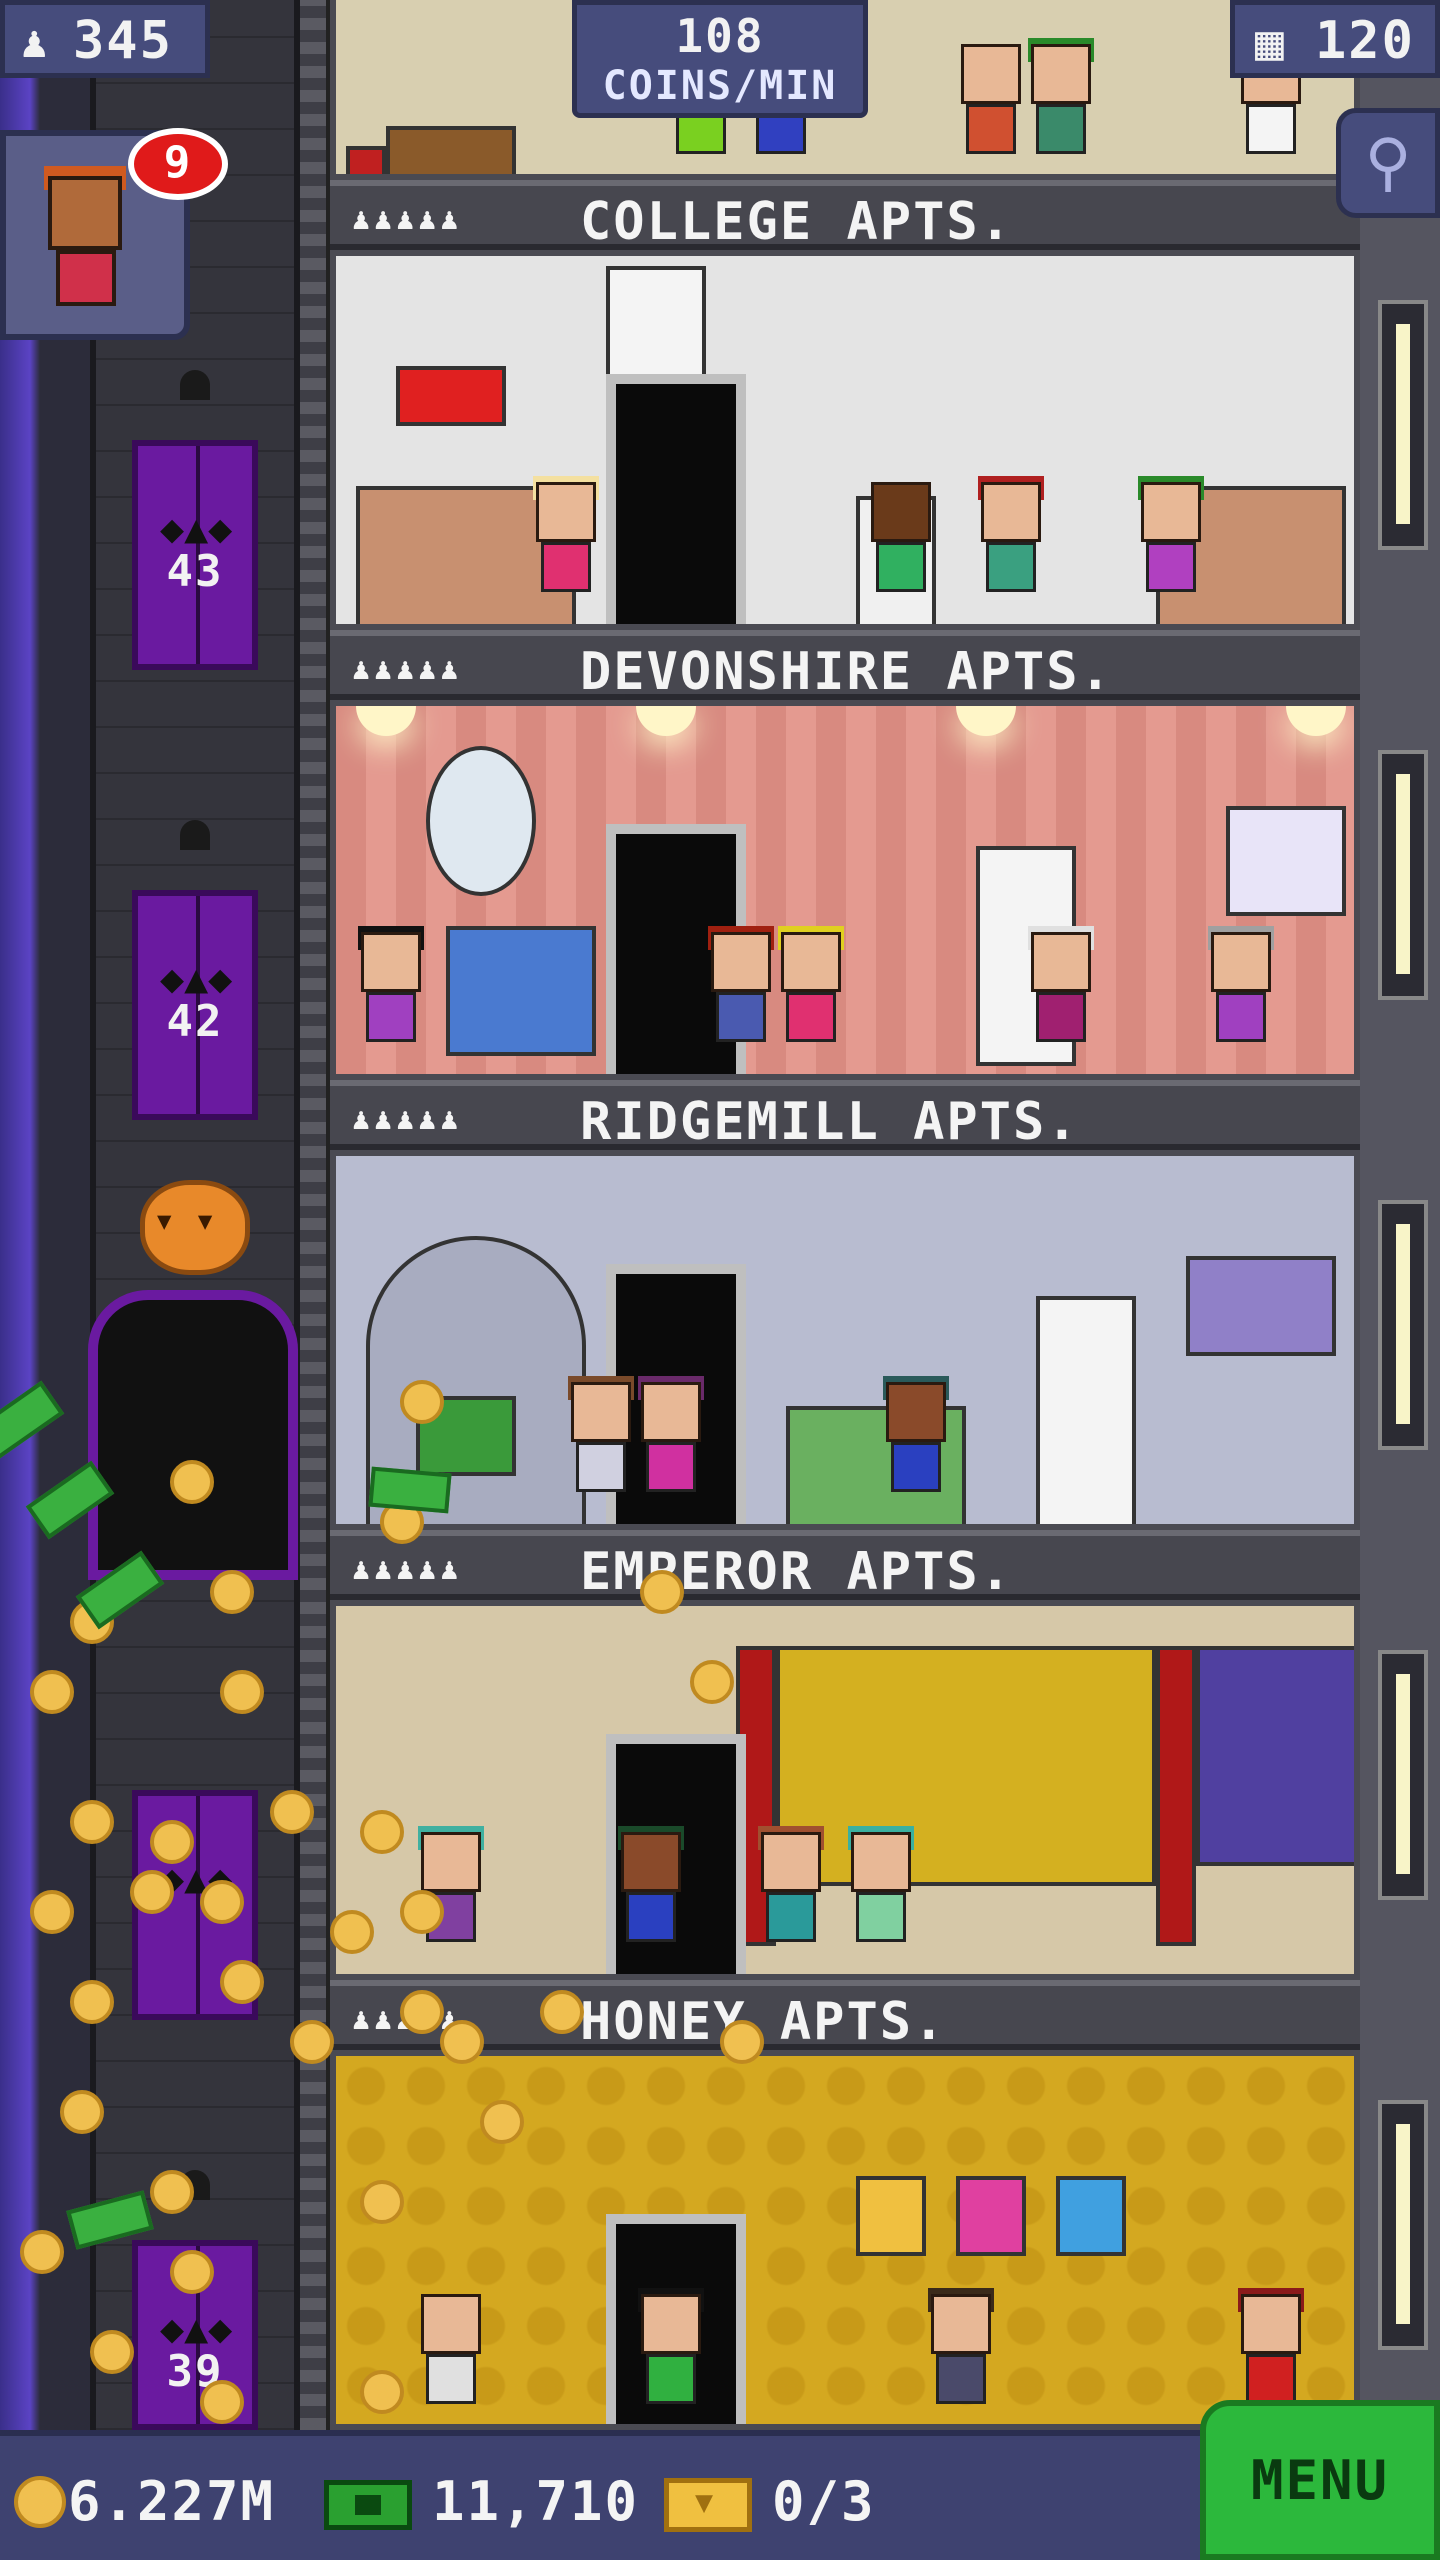  What do you see at coordinates (195, 1227) in the screenshot?
I see `pumpkin-icon` at bounding box center [195, 1227].